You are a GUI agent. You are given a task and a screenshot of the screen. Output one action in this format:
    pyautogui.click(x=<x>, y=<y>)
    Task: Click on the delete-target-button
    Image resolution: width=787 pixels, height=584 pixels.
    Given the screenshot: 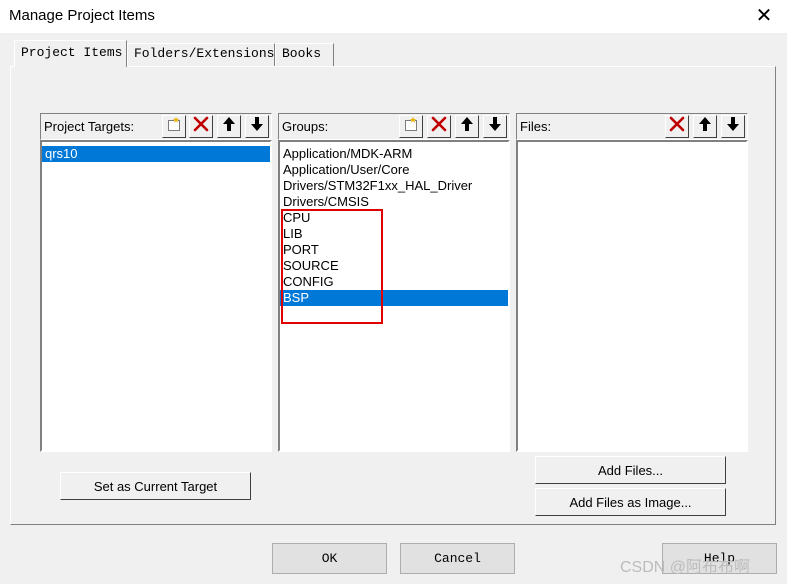 What is the action you would take?
    pyautogui.click(x=201, y=126)
    